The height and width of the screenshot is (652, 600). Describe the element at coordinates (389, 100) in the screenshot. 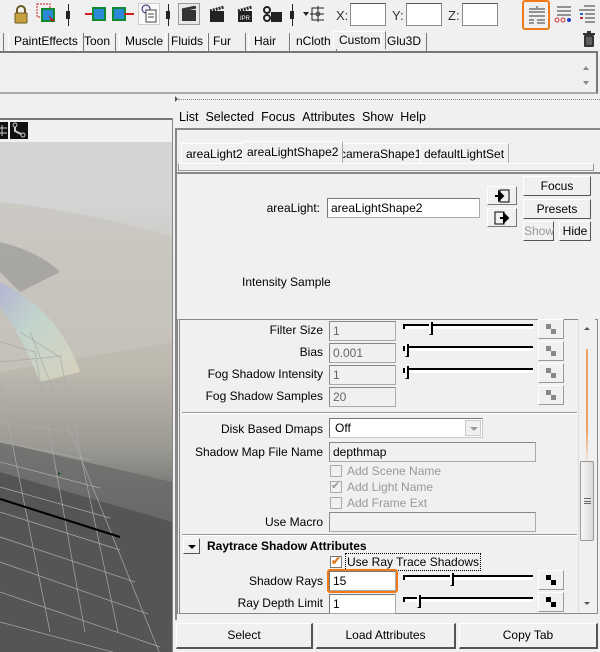

I see `panel-divider` at that location.